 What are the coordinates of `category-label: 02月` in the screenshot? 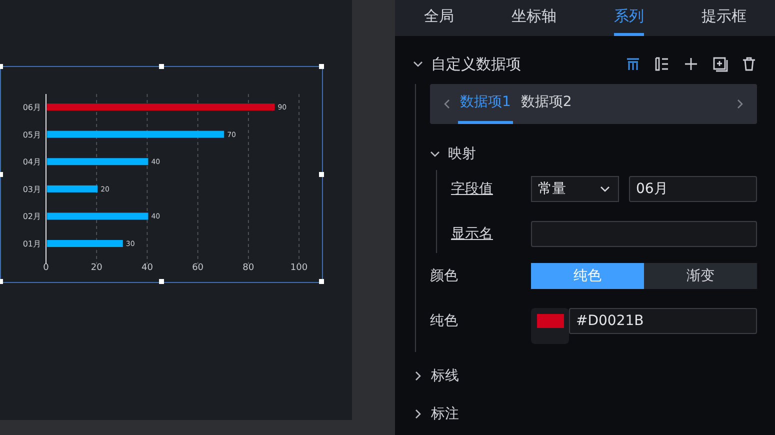 It's located at (31, 217).